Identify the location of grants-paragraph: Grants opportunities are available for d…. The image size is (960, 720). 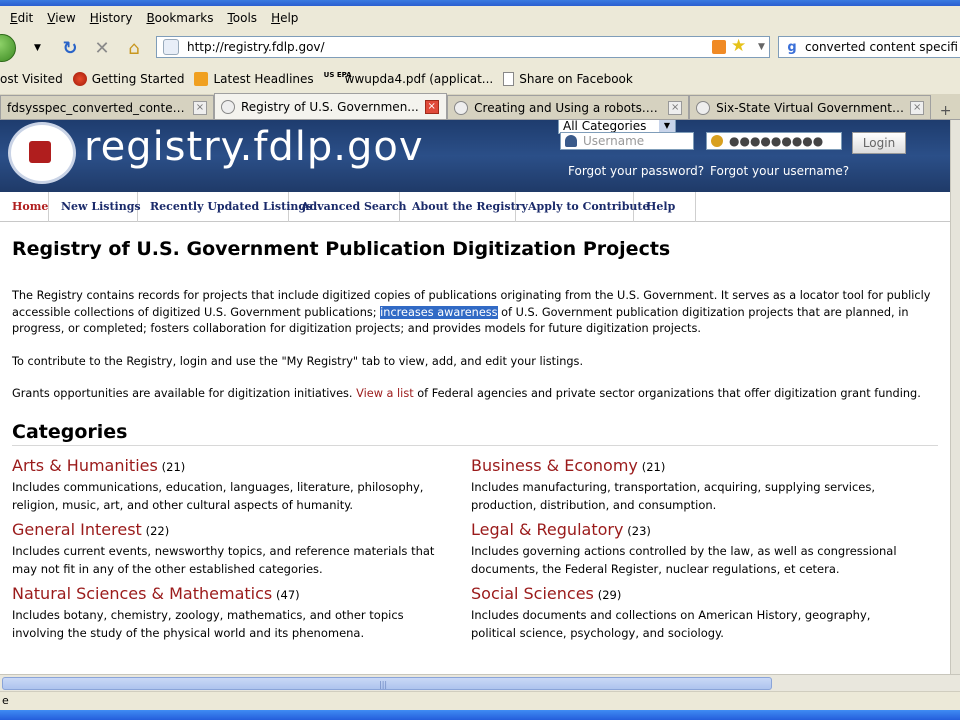
(466, 393).